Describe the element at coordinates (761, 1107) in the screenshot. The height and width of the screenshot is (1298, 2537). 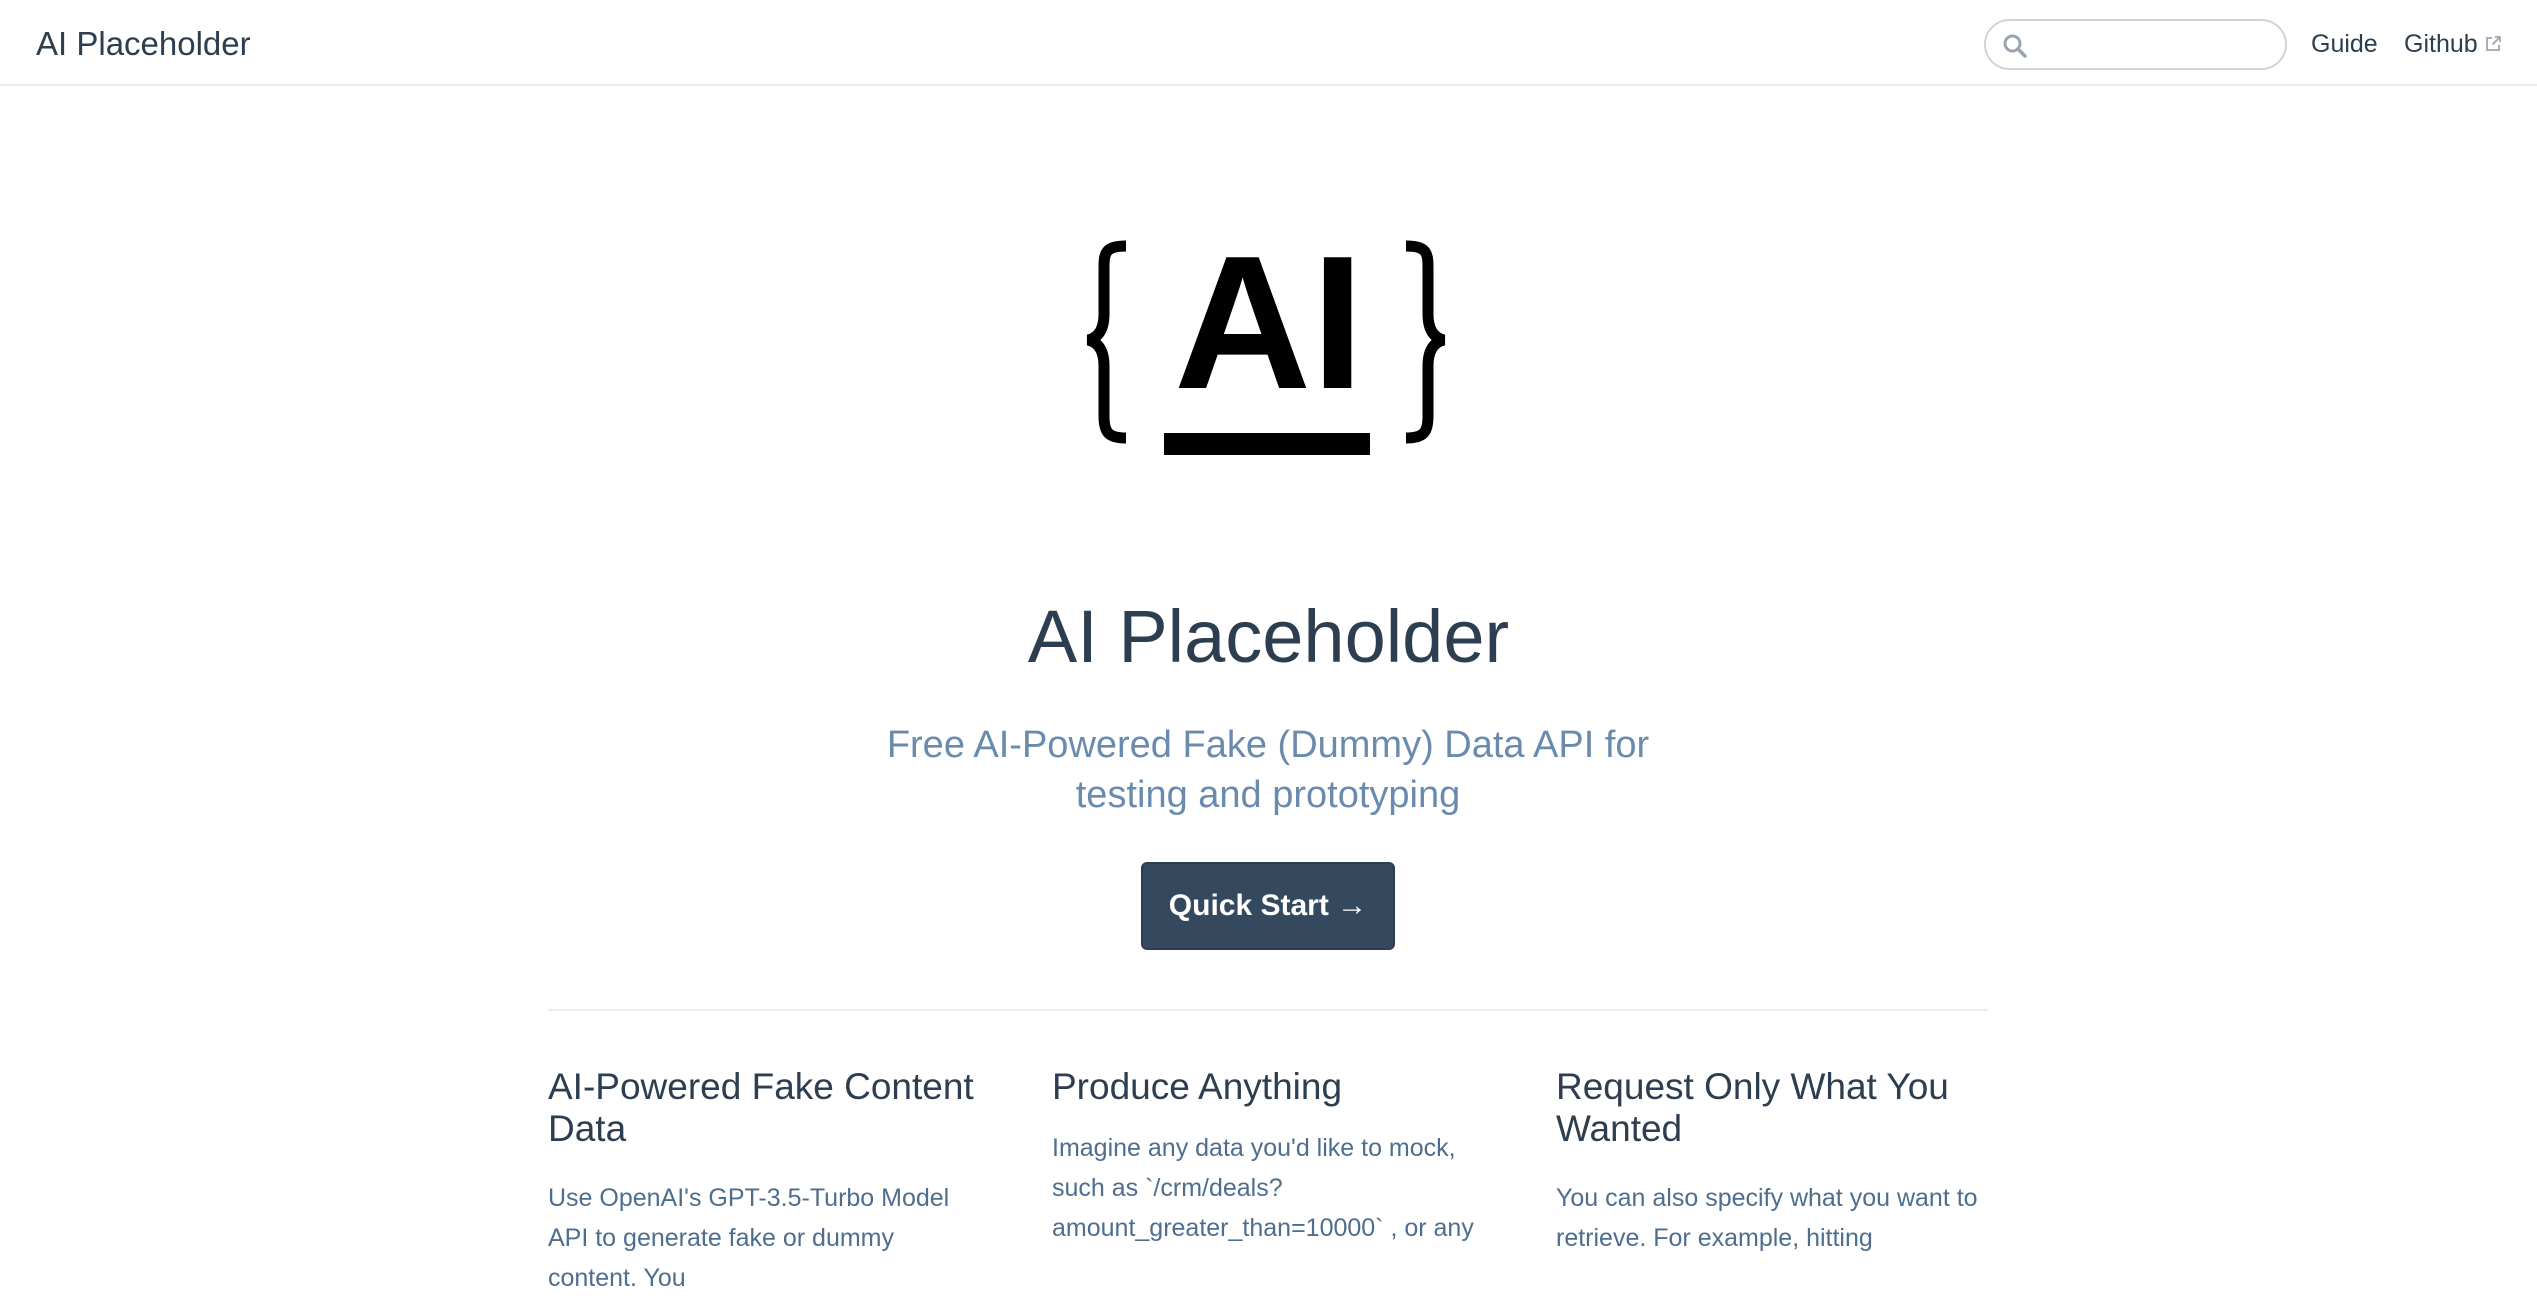
I see `feature-title: AI-Powered Fake Content Data` at that location.